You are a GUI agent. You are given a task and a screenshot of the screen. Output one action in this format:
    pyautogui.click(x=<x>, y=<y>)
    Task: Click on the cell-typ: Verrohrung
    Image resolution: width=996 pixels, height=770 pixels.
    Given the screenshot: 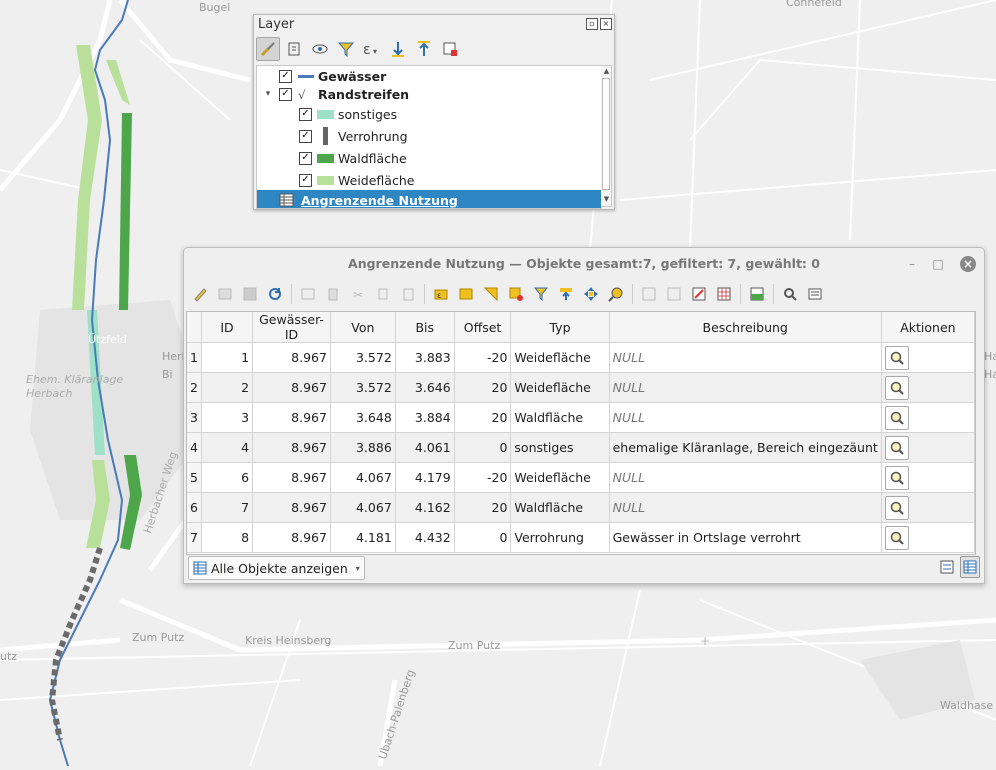 What is the action you would take?
    pyautogui.click(x=560, y=537)
    